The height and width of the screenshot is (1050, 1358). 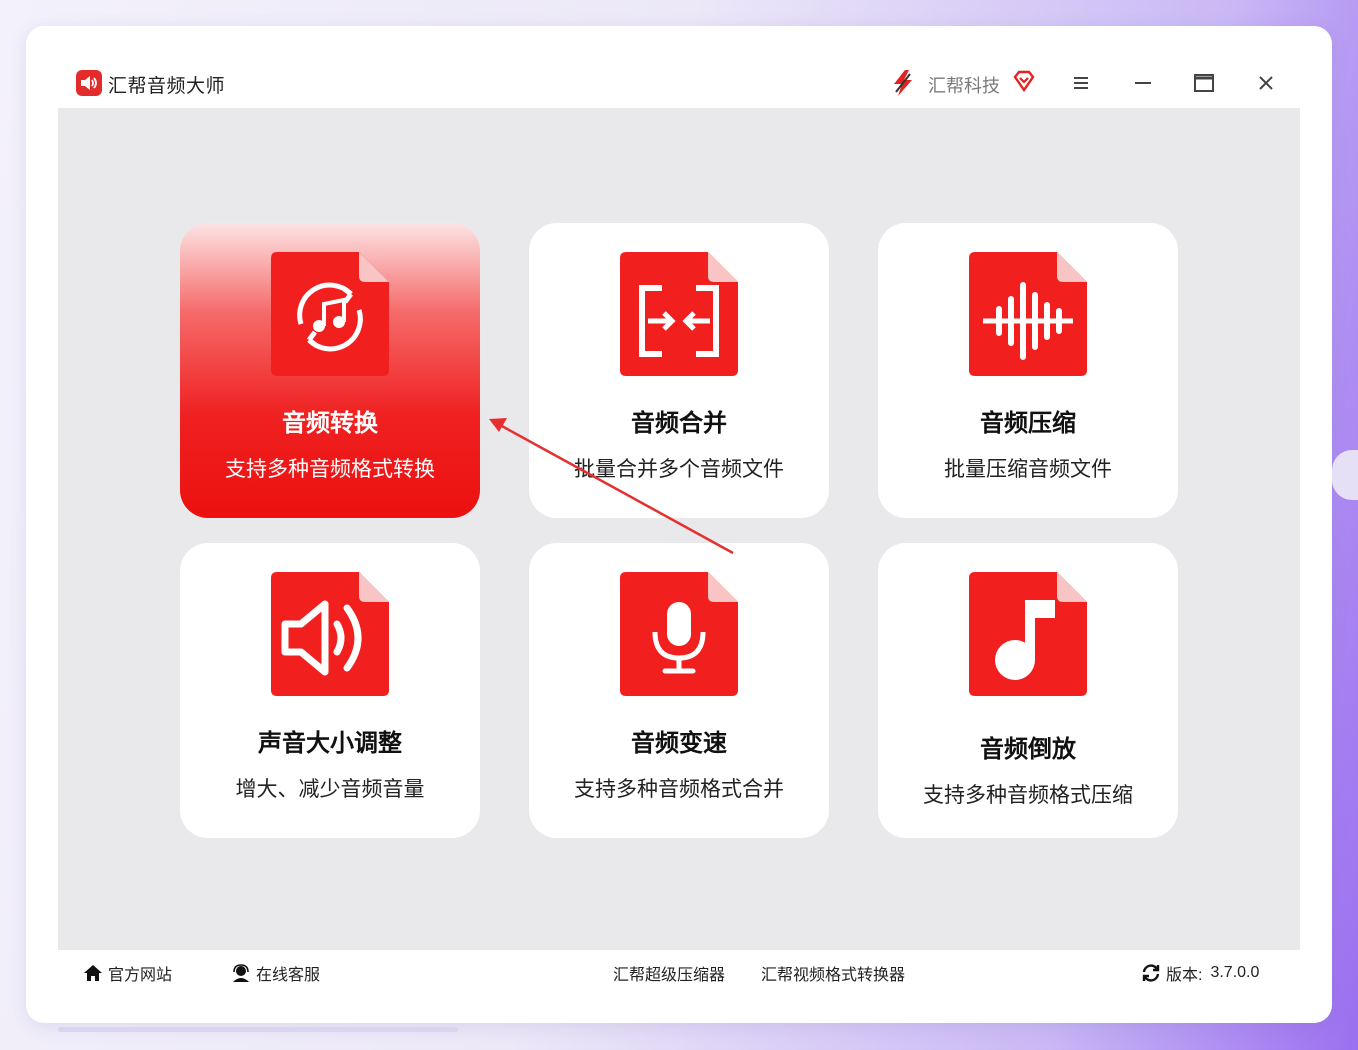 I want to click on tool-title: 音频合并, so click(x=679, y=423).